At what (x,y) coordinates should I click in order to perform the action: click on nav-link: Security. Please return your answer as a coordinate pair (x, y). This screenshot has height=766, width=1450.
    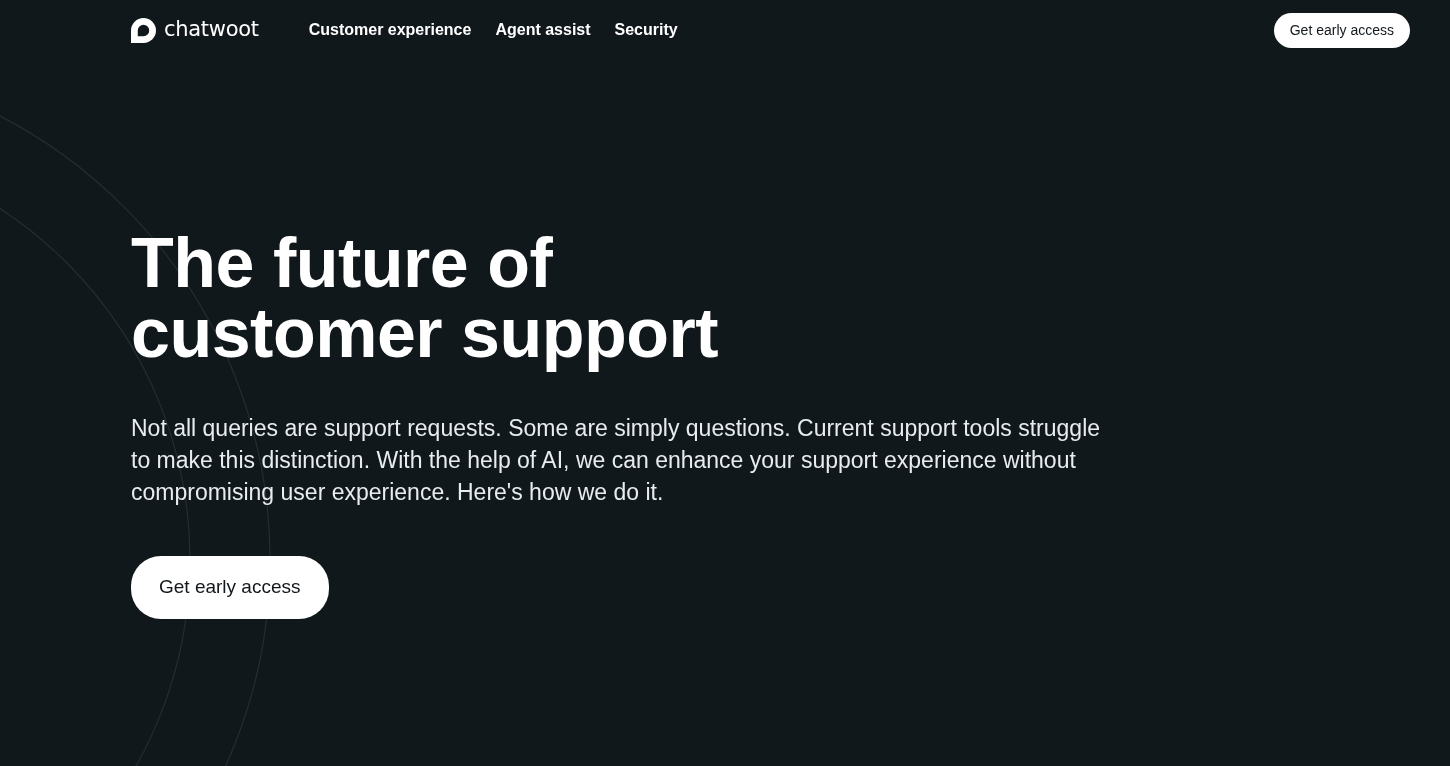
    Looking at the image, I should click on (646, 30).